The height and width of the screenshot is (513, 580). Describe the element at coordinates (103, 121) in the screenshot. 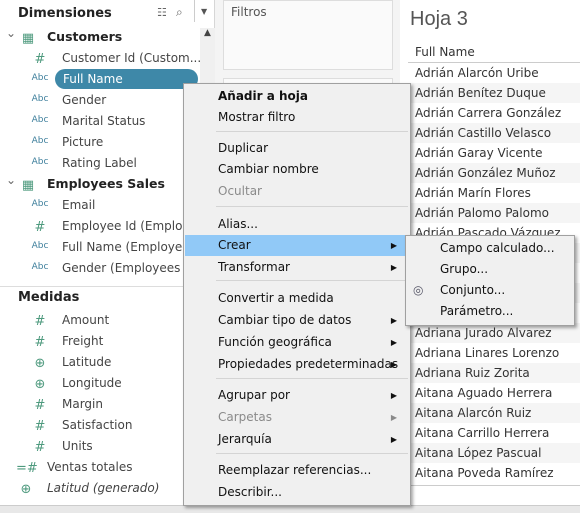

I see `field-item: Marital Status` at that location.